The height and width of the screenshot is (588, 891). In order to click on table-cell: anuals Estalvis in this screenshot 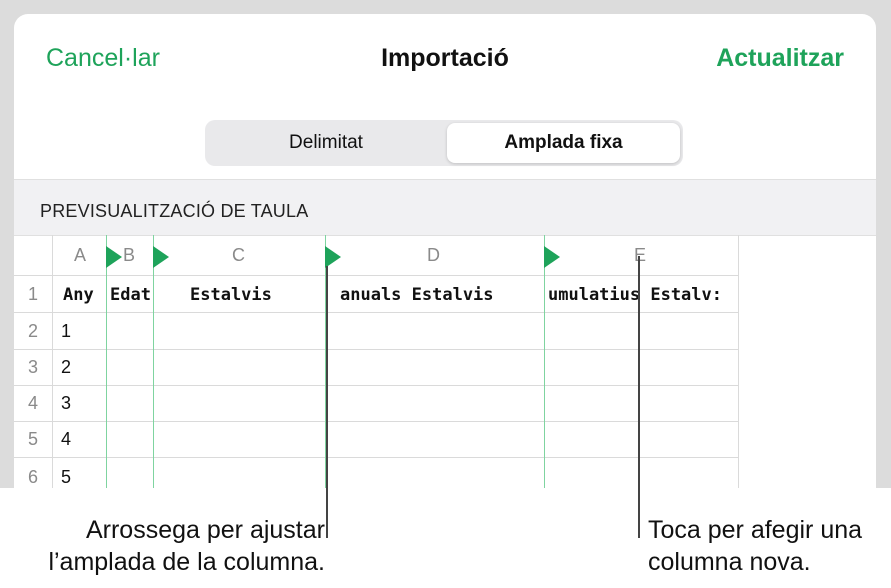, I will do `click(417, 295)`.